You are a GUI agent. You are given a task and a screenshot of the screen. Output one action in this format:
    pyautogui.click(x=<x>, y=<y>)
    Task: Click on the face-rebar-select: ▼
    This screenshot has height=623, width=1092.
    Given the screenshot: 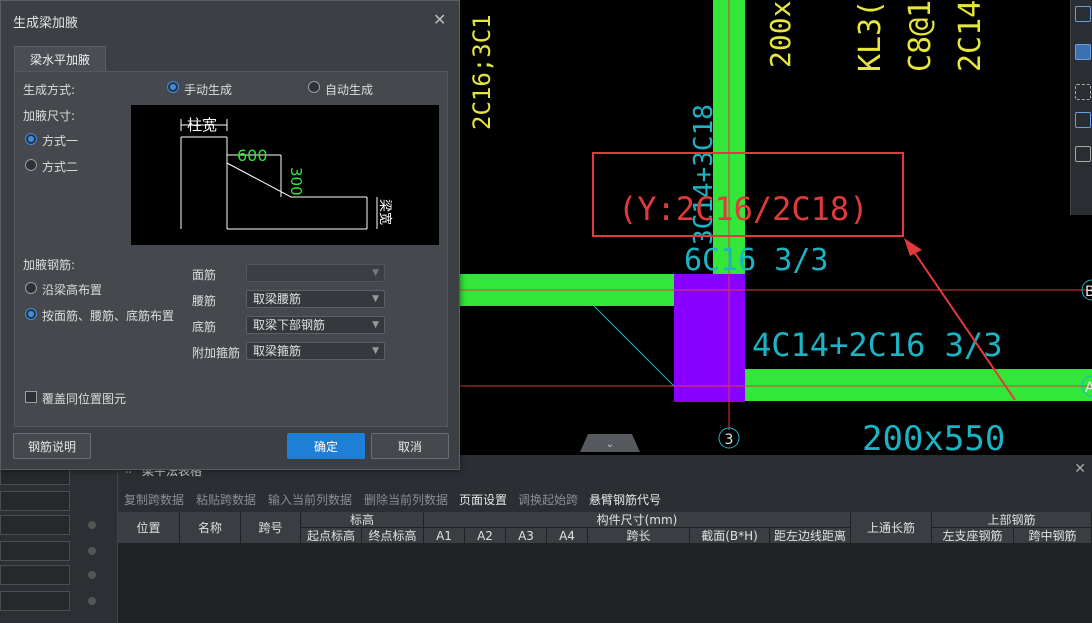 What is the action you would take?
    pyautogui.click(x=315, y=273)
    